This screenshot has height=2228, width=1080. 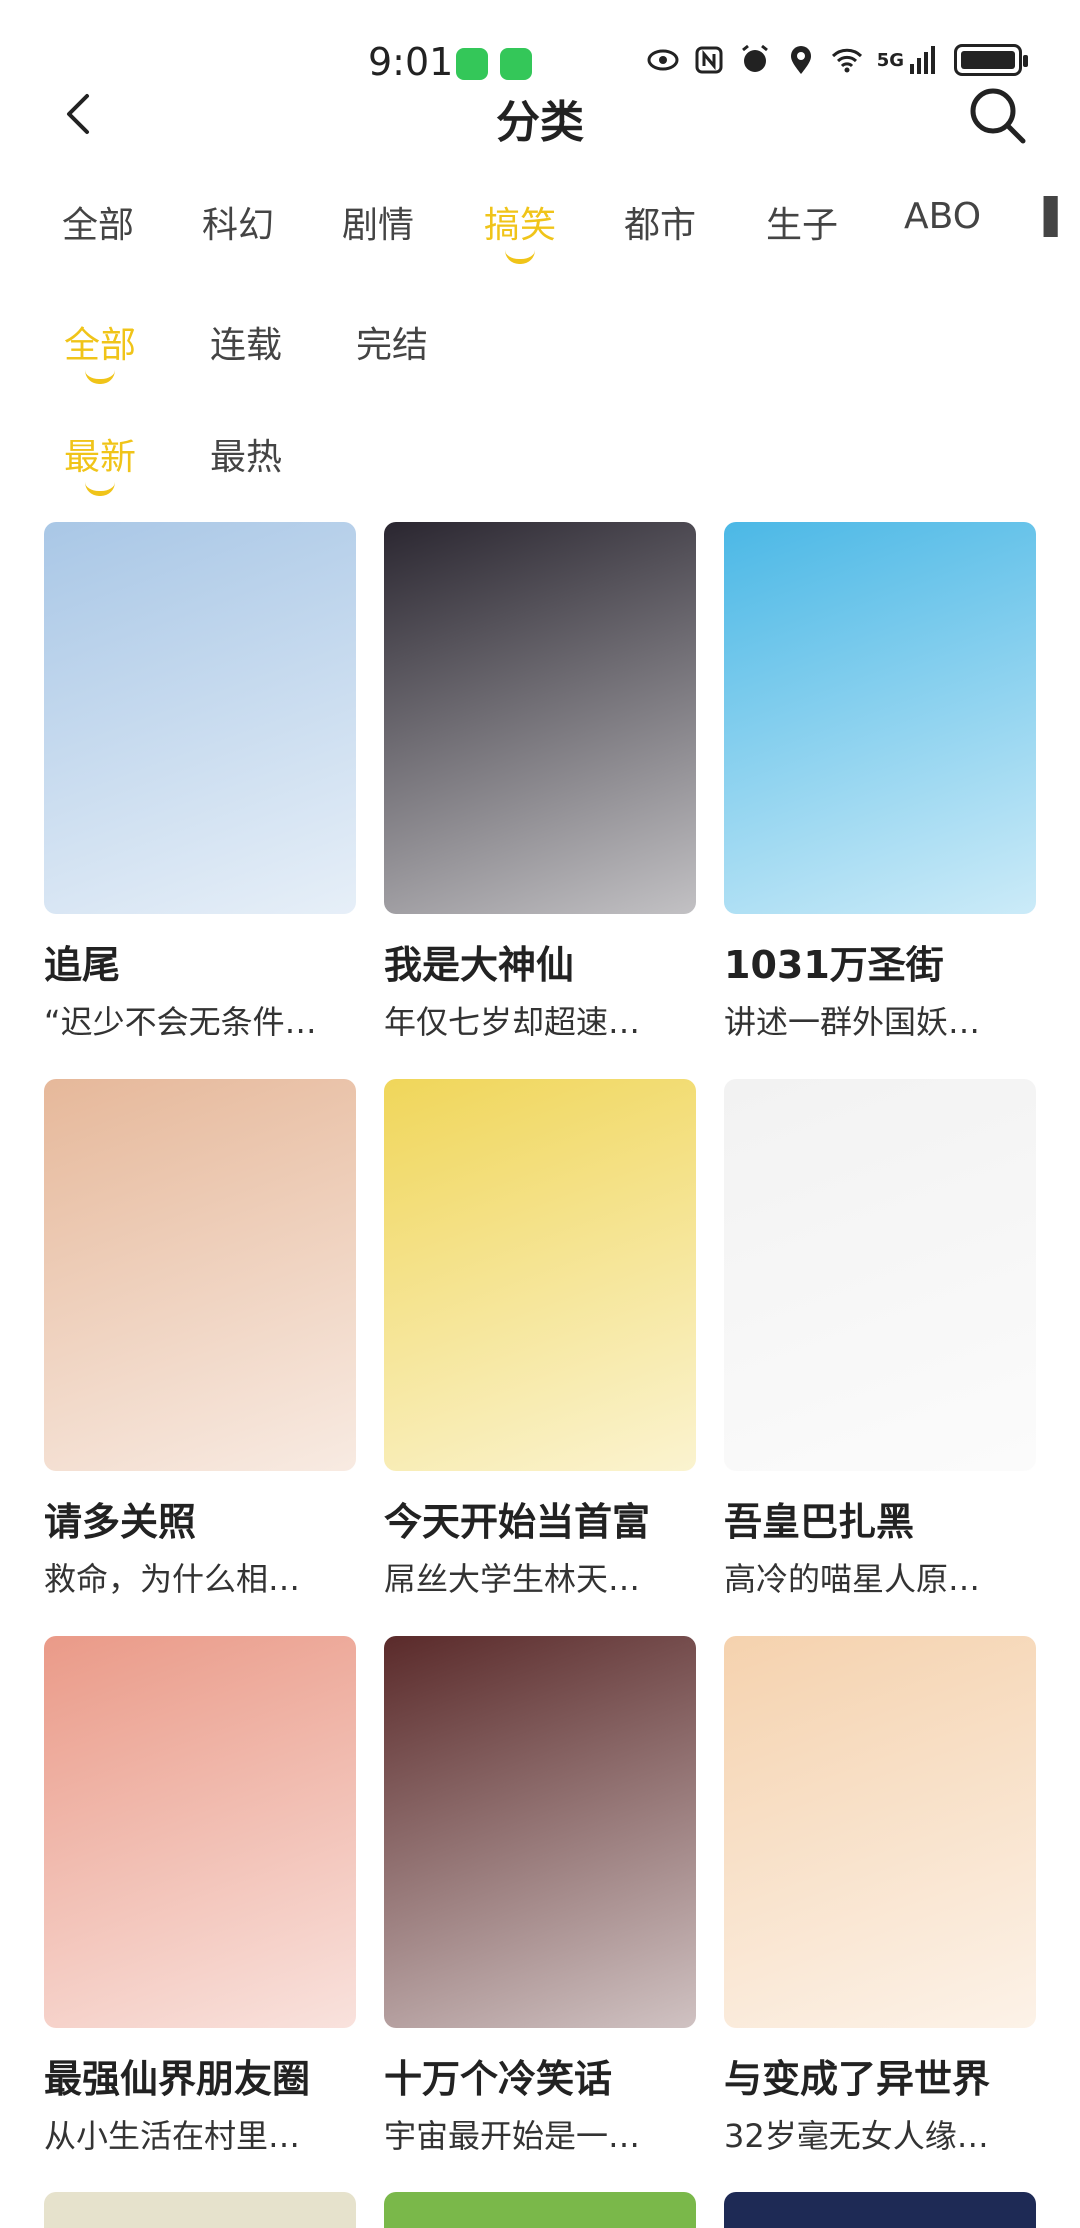 I want to click on comic-title: 吾皇巴扎黑, so click(x=880, y=1518).